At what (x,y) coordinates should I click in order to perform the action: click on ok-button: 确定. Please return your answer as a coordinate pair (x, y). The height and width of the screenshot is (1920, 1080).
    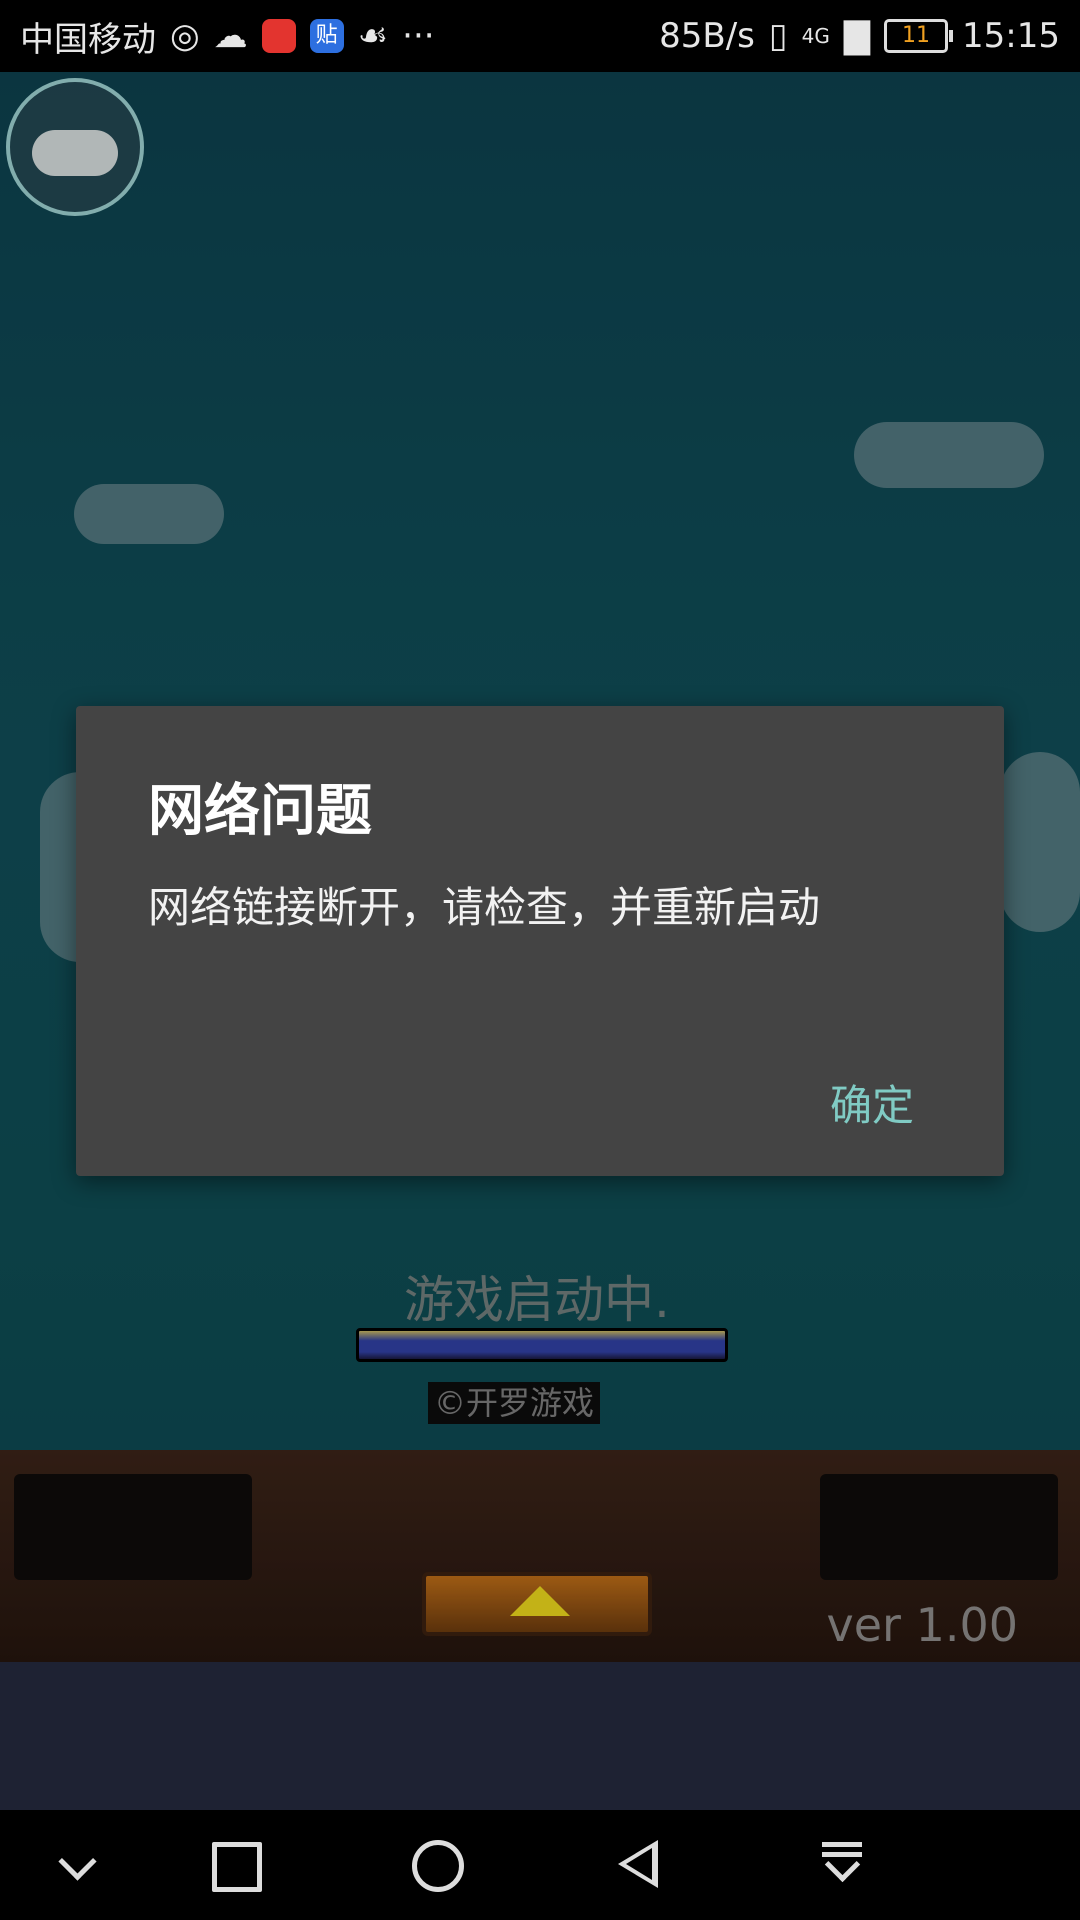
    Looking at the image, I should click on (872, 1102).